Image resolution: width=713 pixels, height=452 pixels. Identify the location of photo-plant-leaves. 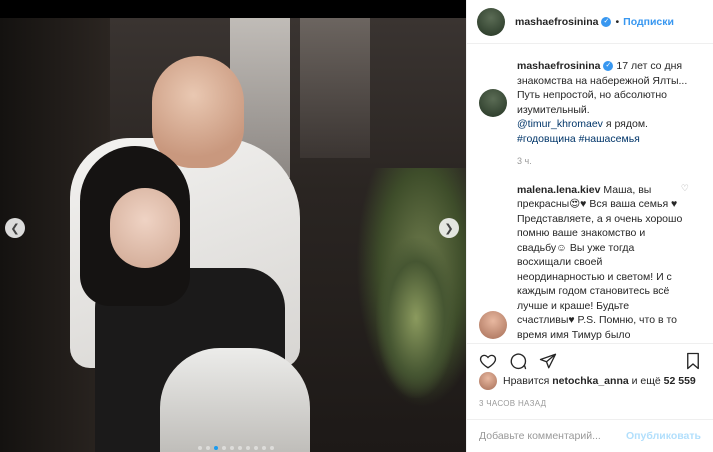
(416, 318).